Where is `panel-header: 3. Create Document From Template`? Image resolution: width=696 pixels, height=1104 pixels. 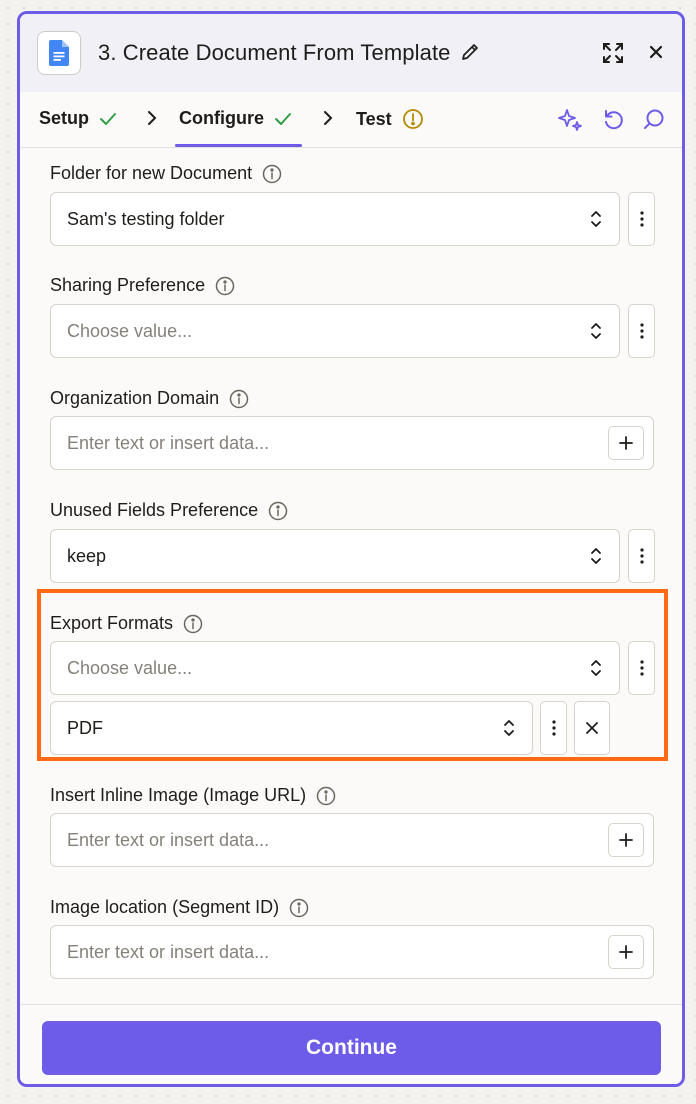 panel-header: 3. Create Document From Template is located at coordinates (351, 53).